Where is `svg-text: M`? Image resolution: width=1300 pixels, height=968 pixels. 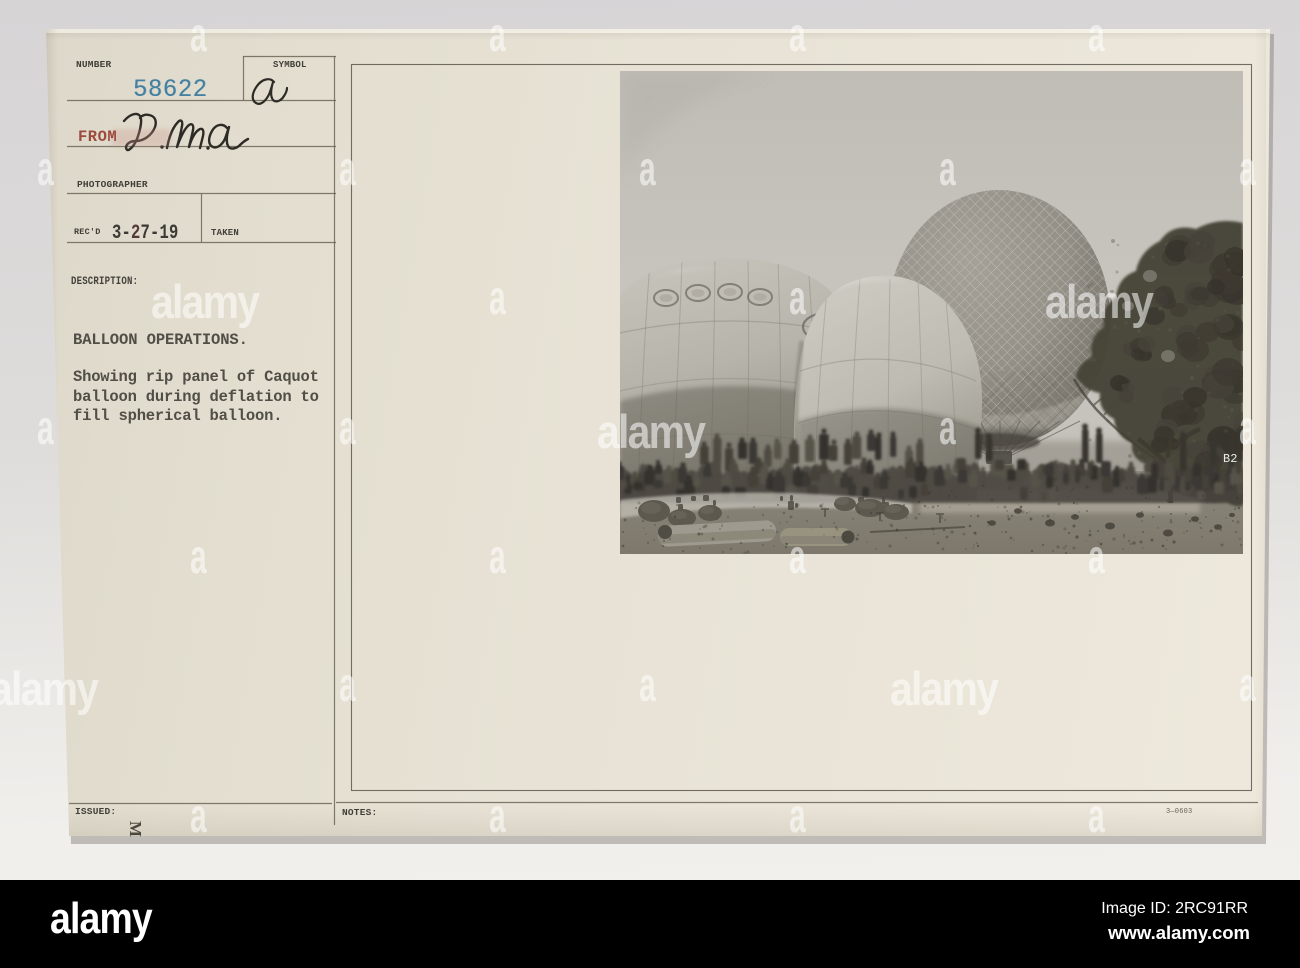 svg-text: M is located at coordinates (135, 829).